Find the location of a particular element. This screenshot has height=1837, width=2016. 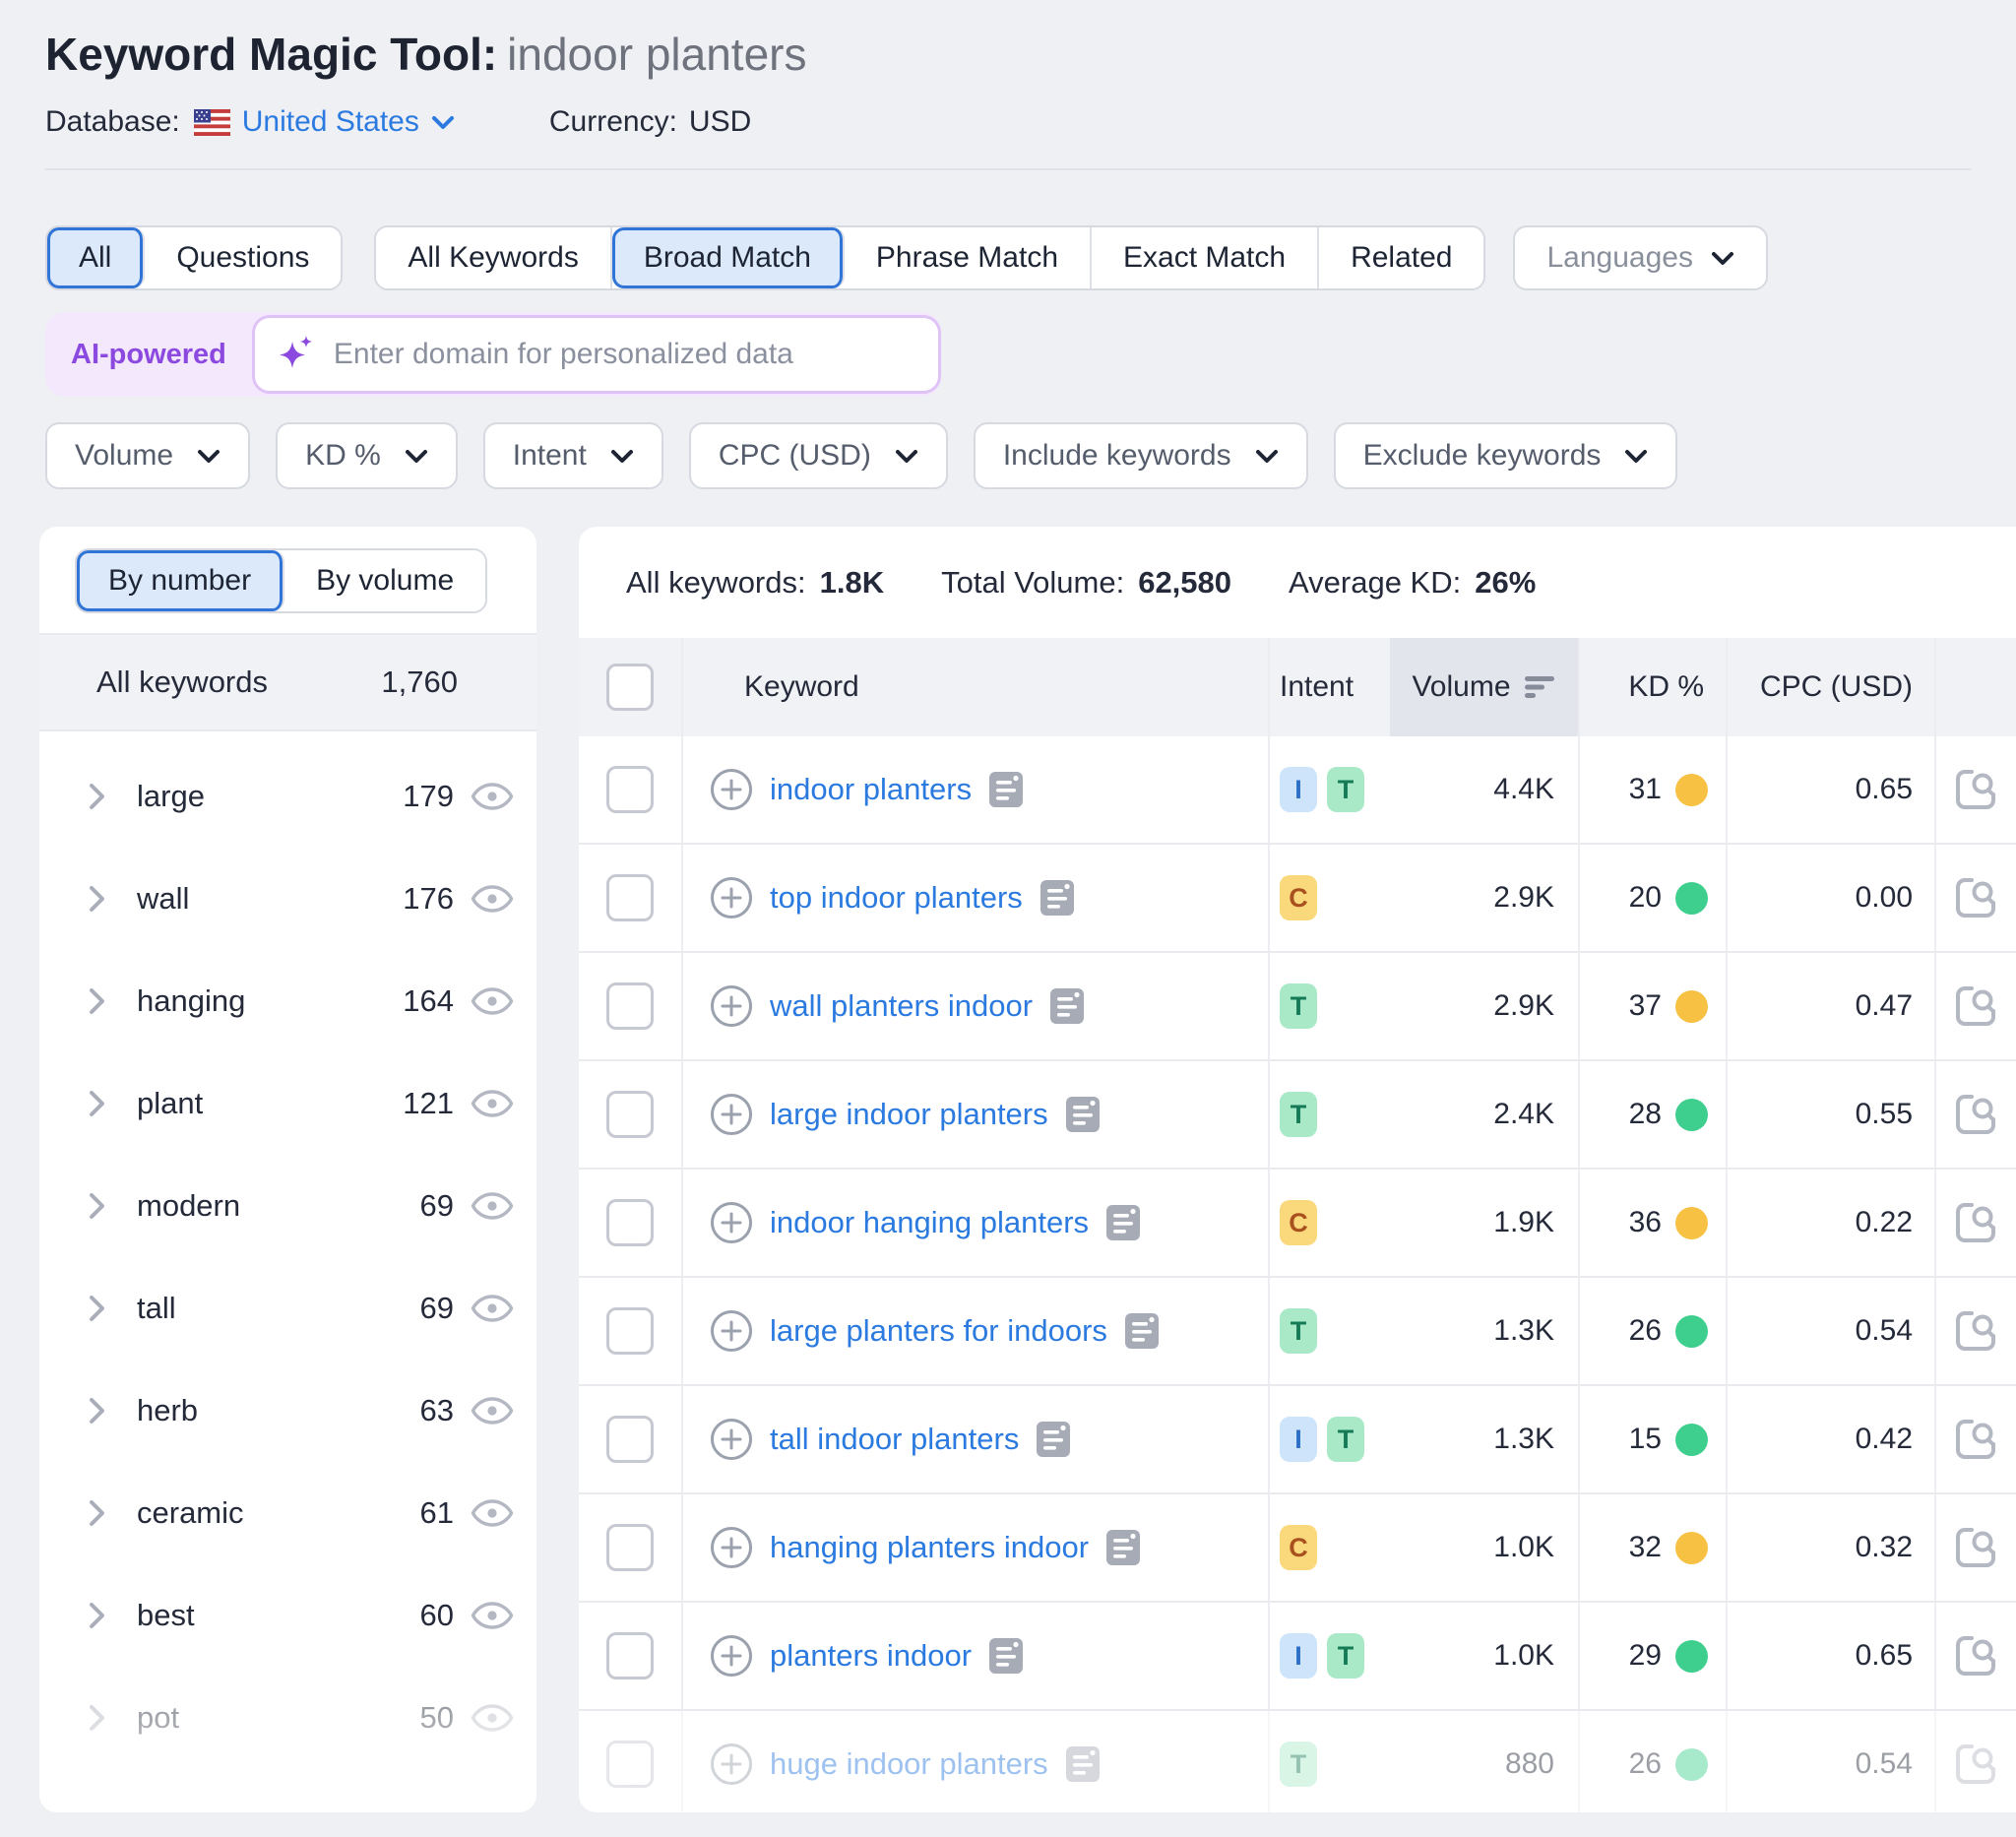

languages-dropdown: Languages is located at coordinates (1640, 258).